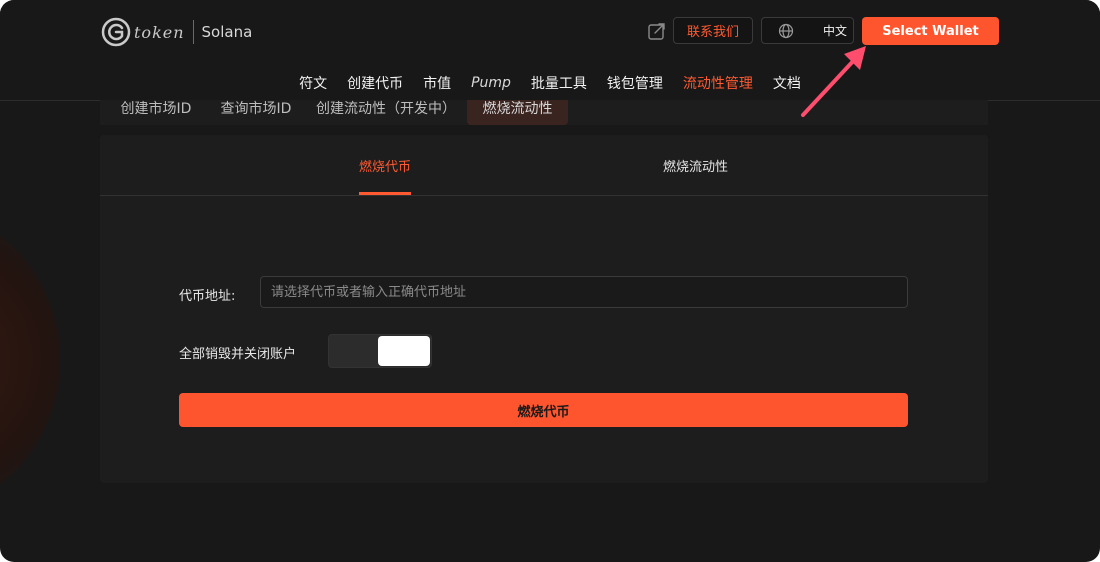  Describe the element at coordinates (227, 32) in the screenshot. I see `chain-name: Solana` at that location.